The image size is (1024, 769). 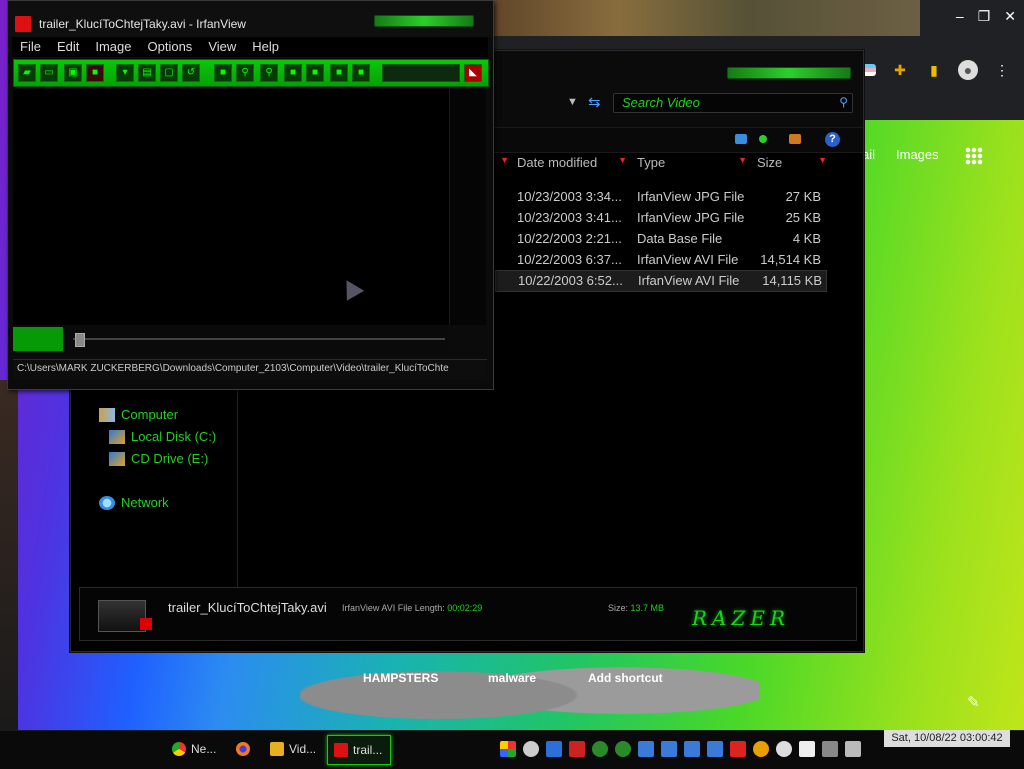 I want to click on library-icon, so click(x=795, y=139).